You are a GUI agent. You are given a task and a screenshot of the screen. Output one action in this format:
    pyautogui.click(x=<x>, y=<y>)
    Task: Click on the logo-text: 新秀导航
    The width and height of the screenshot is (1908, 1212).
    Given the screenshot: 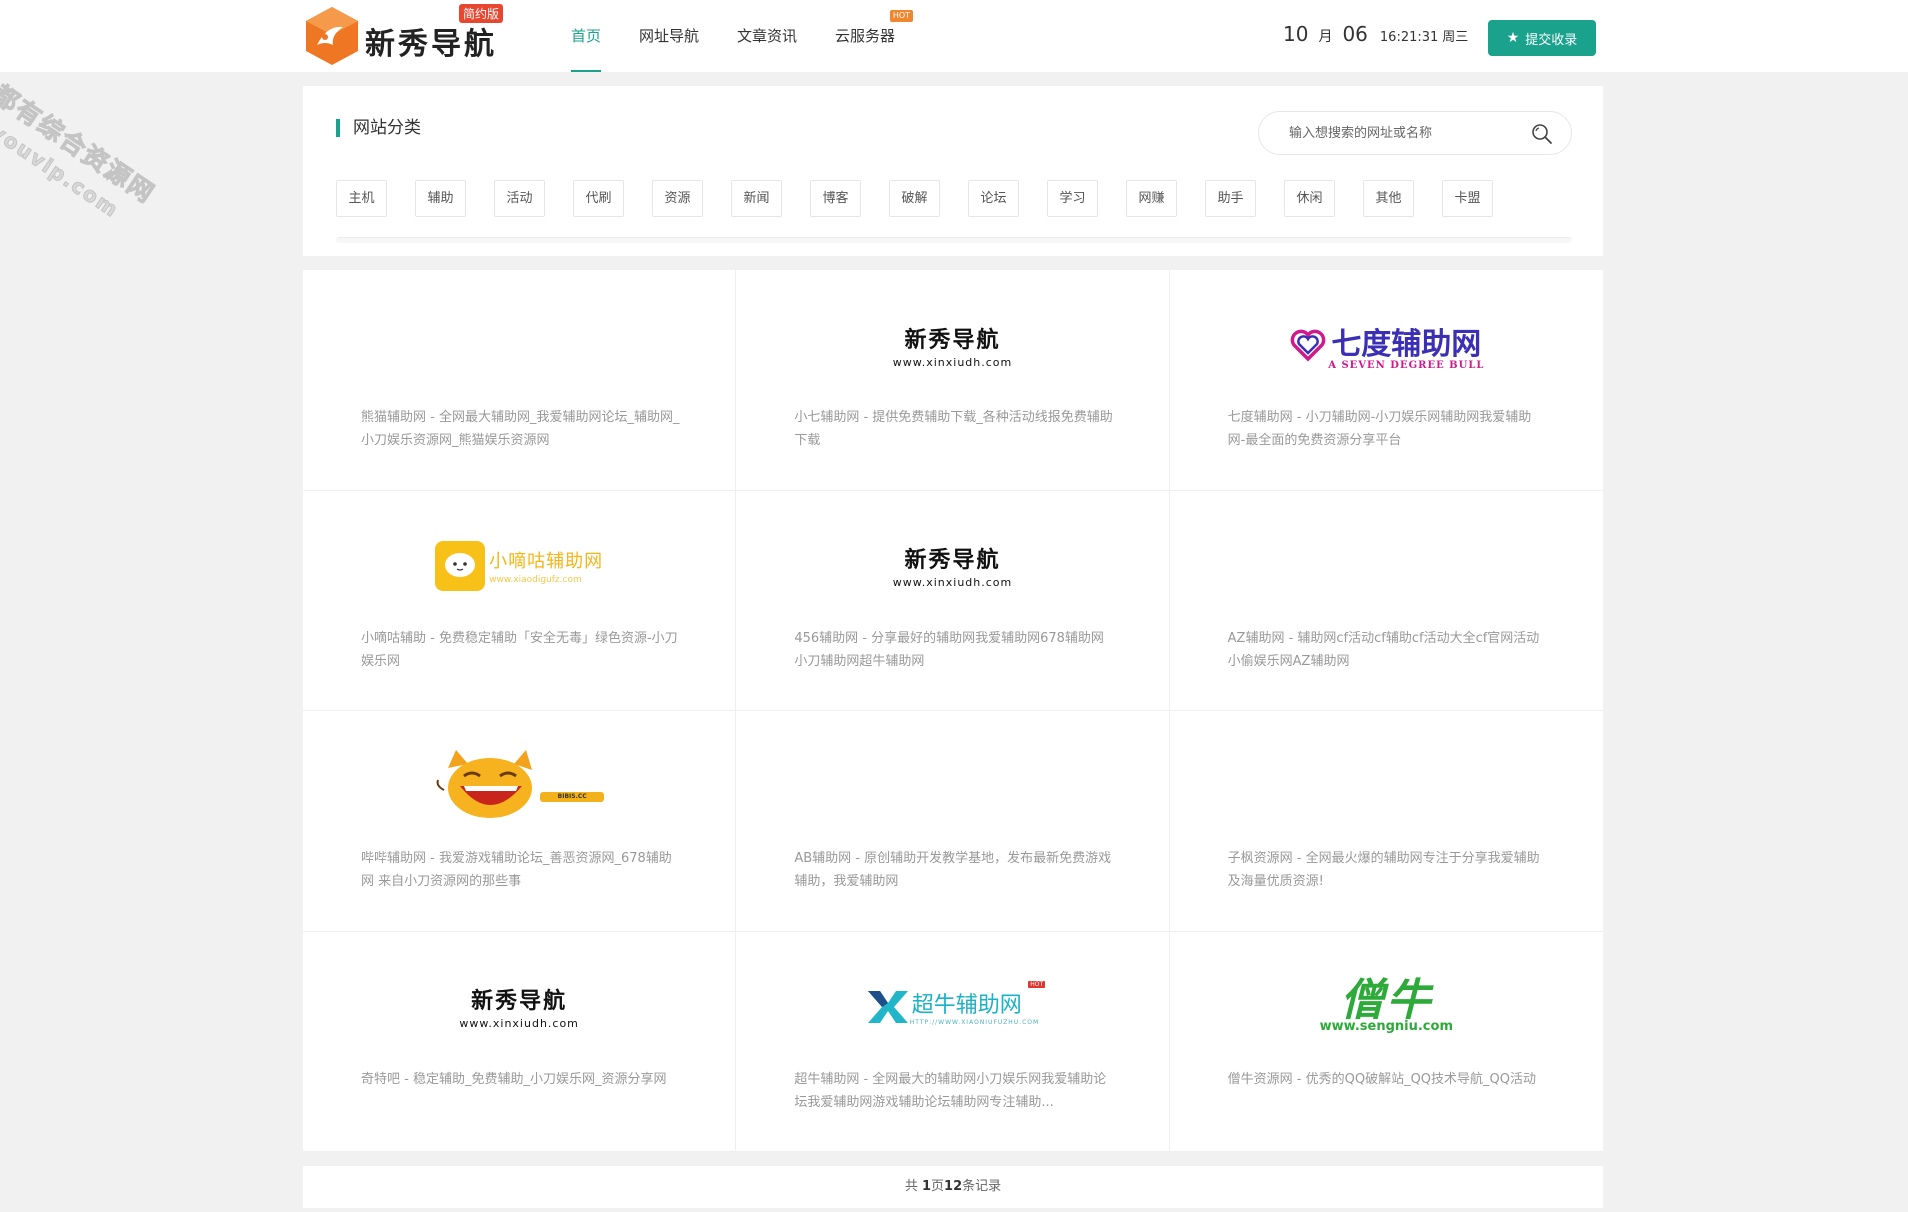 What is the action you would take?
    pyautogui.click(x=431, y=44)
    